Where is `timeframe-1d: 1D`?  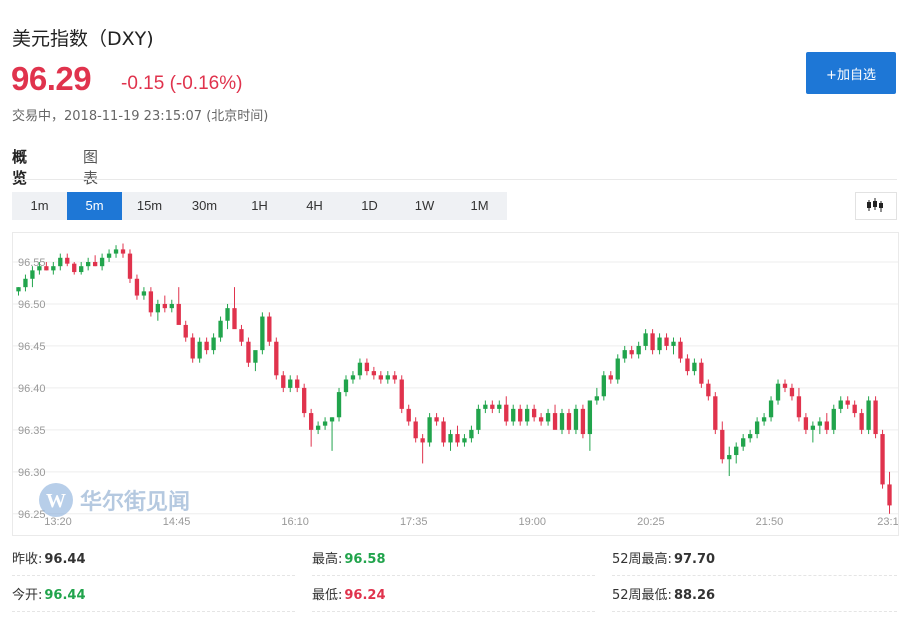 timeframe-1d: 1D is located at coordinates (369, 206).